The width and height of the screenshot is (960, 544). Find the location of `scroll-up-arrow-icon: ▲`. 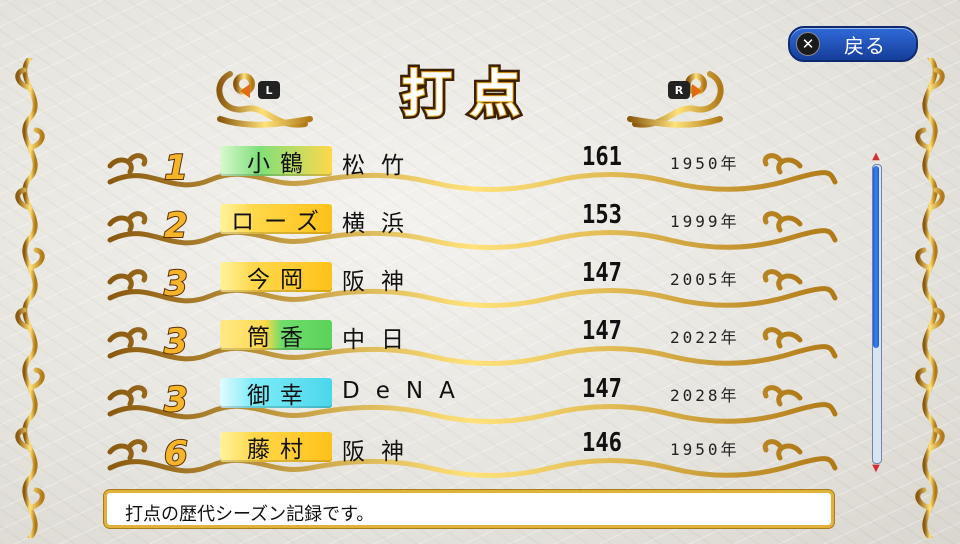

scroll-up-arrow-icon: ▲ is located at coordinates (876, 157).